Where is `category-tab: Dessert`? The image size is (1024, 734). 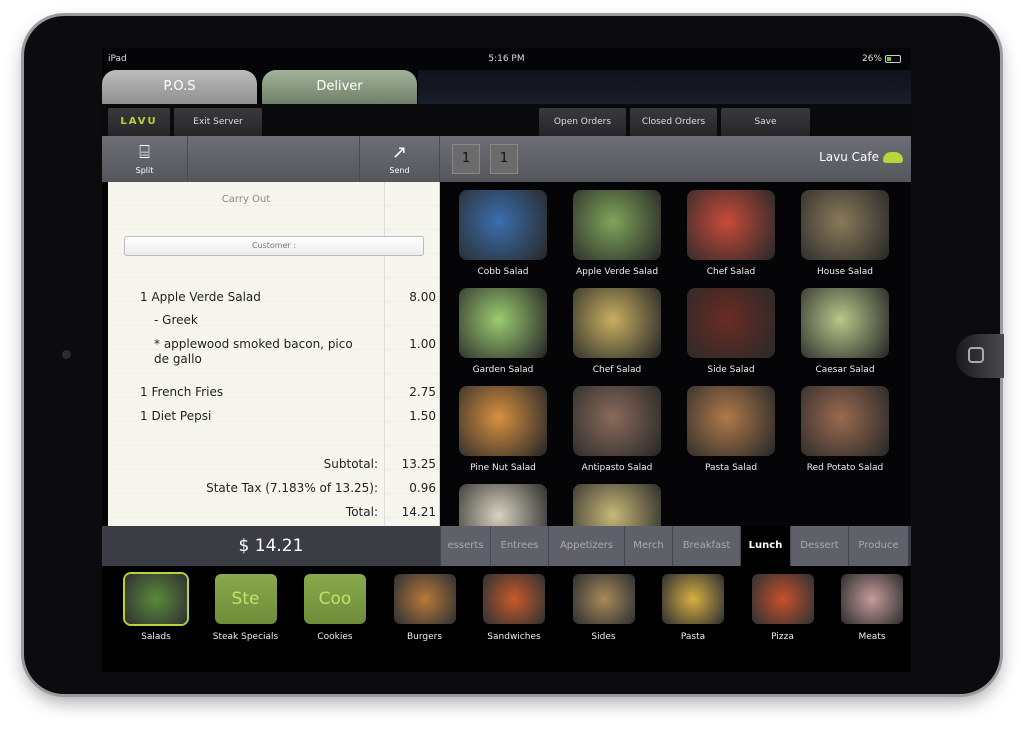
category-tab: Dessert is located at coordinates (819, 546).